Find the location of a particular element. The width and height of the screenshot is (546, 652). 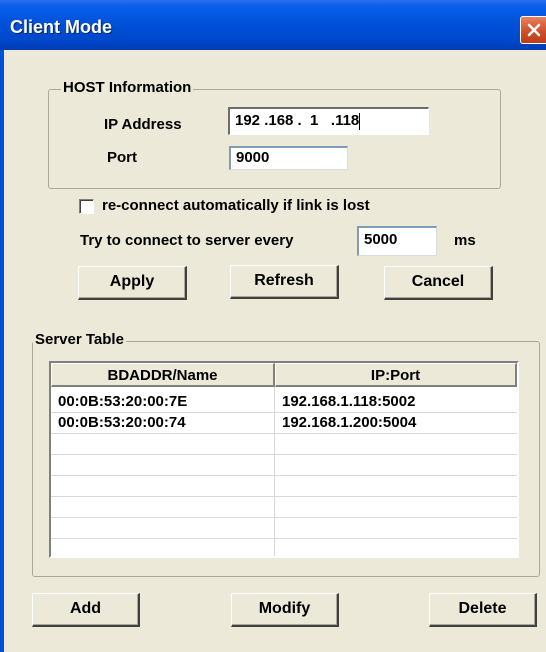

delete-button: Delete is located at coordinates (483, 610).